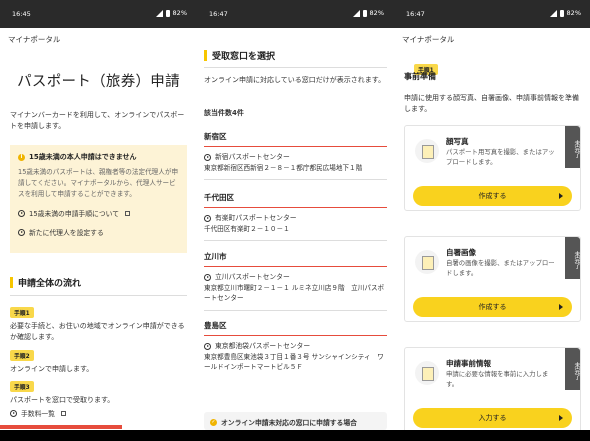 This screenshot has width=590, height=441. I want to click on offline-office-expander: ✓ オンライン申請未対応の窓口に申請する場合, so click(295, 421).